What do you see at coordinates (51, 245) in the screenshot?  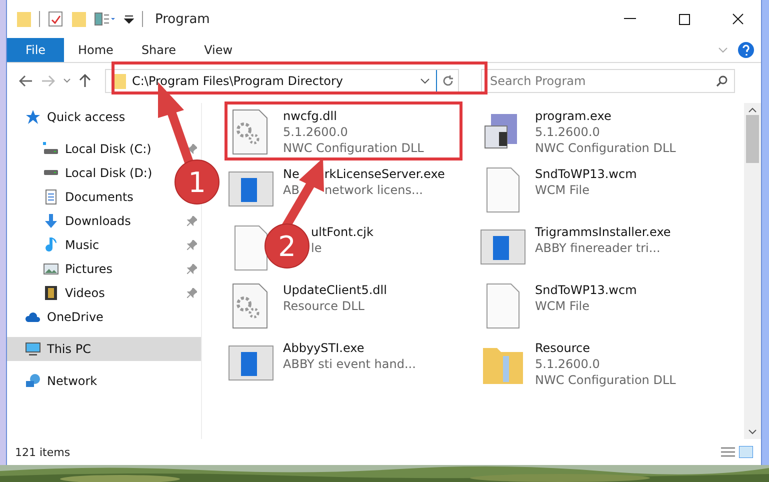 I see `music-note-icon` at bounding box center [51, 245].